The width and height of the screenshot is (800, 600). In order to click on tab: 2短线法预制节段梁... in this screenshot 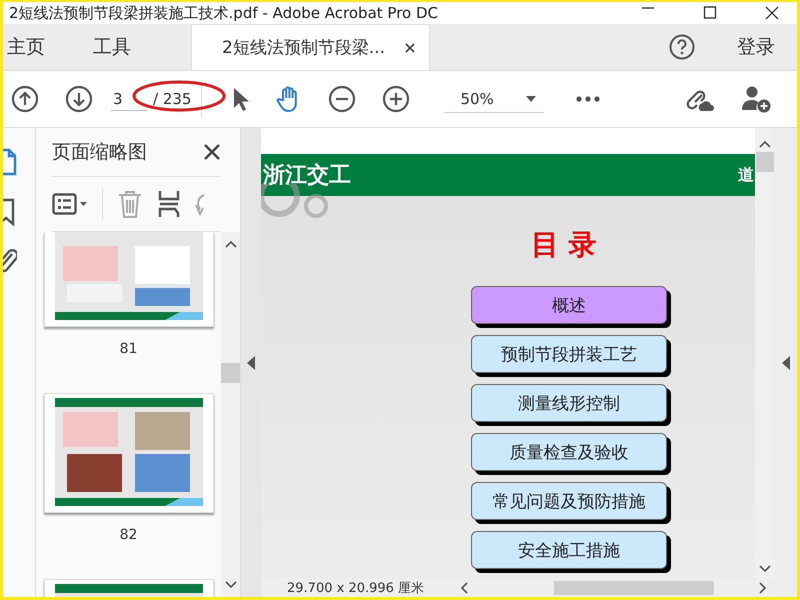, I will do `click(310, 47)`.